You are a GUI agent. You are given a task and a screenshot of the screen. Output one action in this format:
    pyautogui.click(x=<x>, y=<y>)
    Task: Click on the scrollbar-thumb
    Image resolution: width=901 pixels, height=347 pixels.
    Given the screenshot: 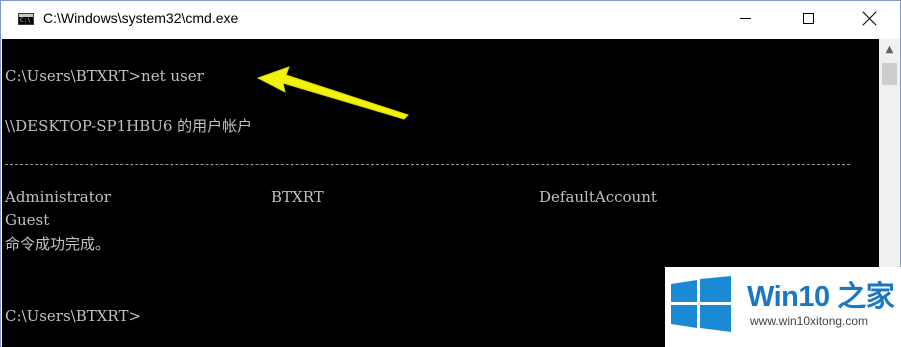 What is the action you would take?
    pyautogui.click(x=889, y=74)
    